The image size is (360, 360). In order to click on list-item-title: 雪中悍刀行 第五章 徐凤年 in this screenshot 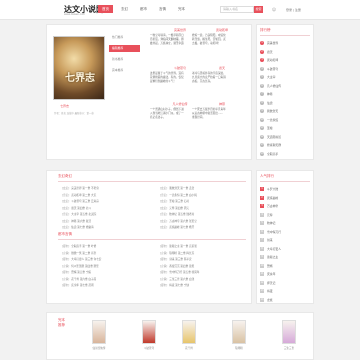, I will do `click(184, 272)`.